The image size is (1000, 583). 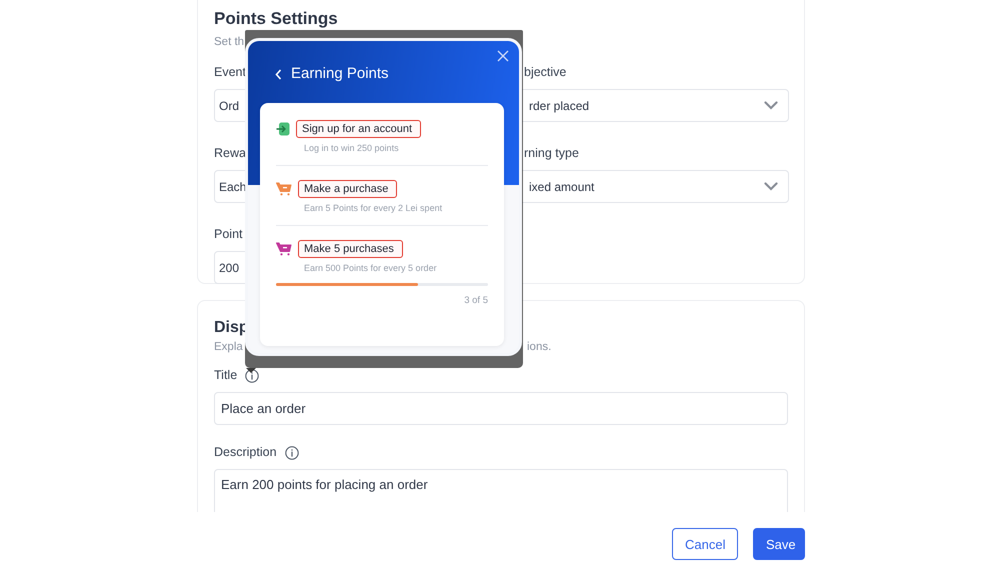 What do you see at coordinates (340, 74) in the screenshot?
I see `preview-title: Earning Points` at bounding box center [340, 74].